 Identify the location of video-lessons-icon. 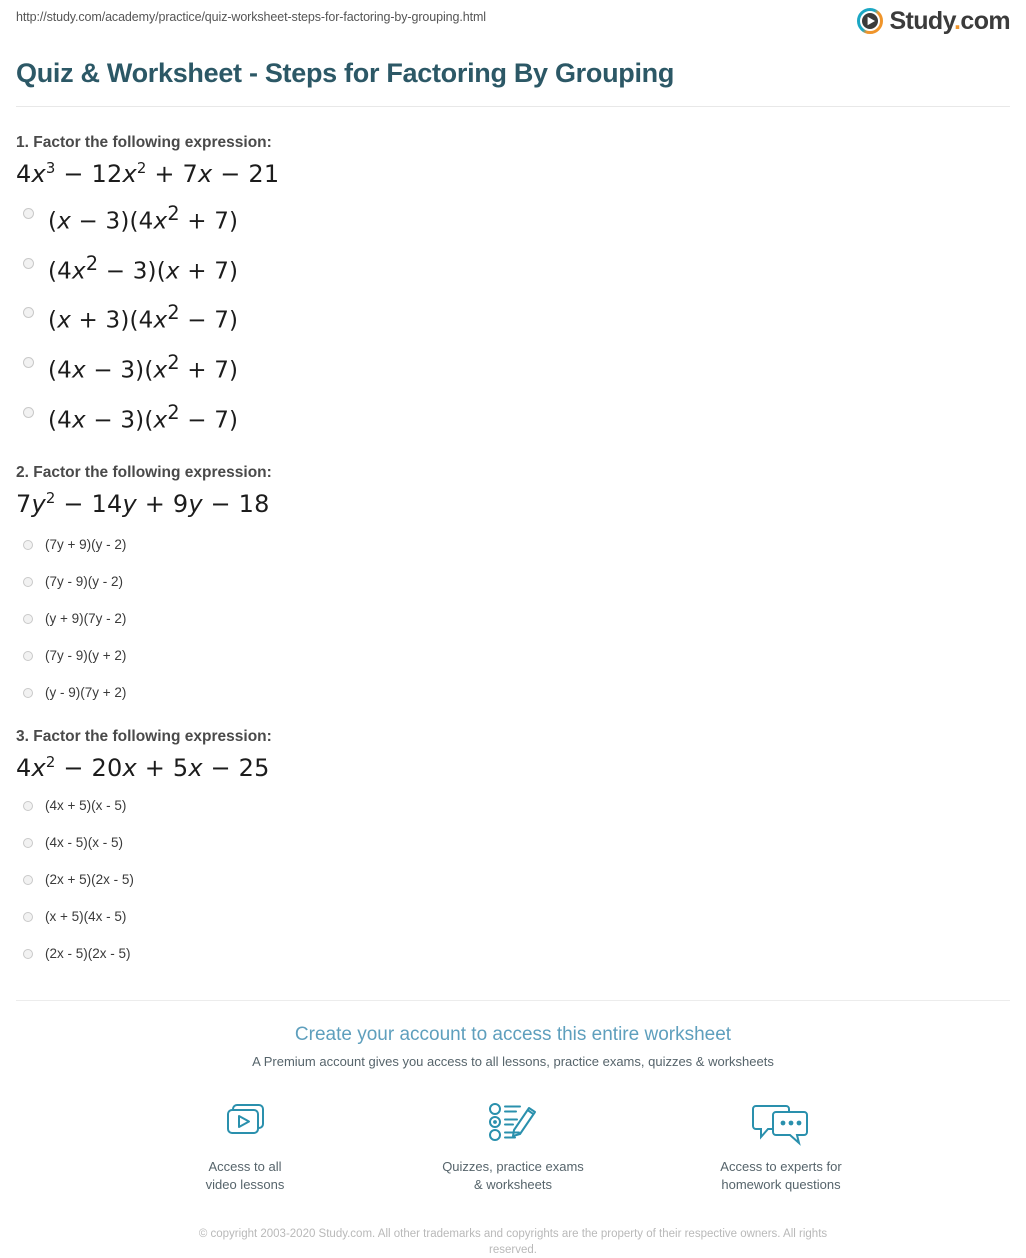
(245, 1123).